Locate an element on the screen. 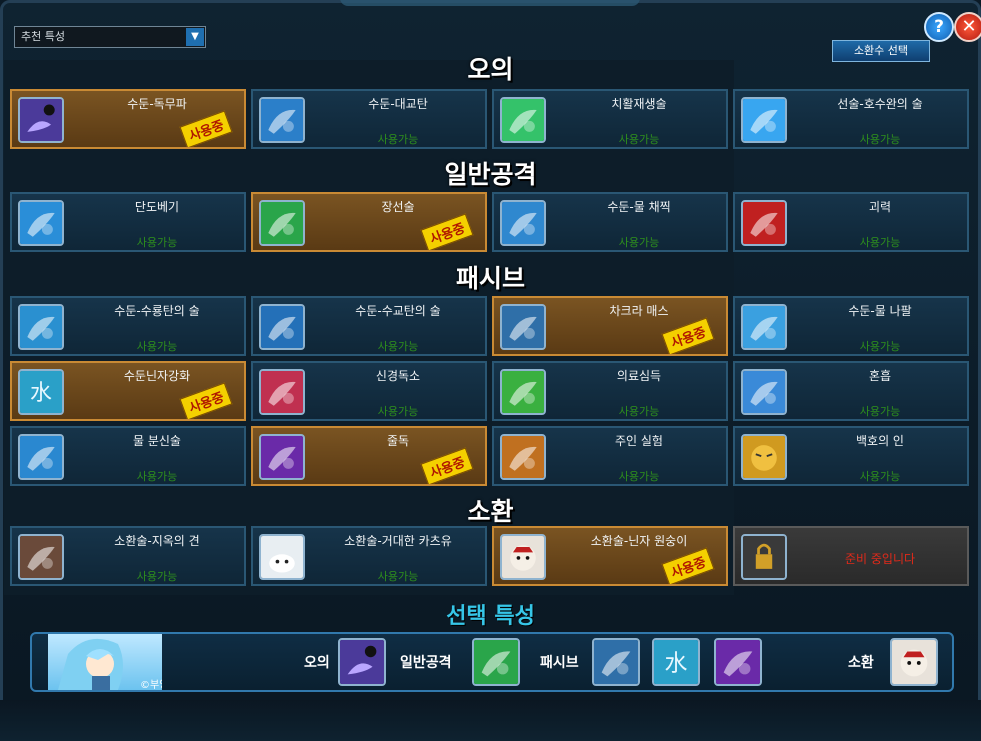 The width and height of the screenshot is (981, 741). trait-card-passive-10: 줄독사용중 is located at coordinates (369, 456).